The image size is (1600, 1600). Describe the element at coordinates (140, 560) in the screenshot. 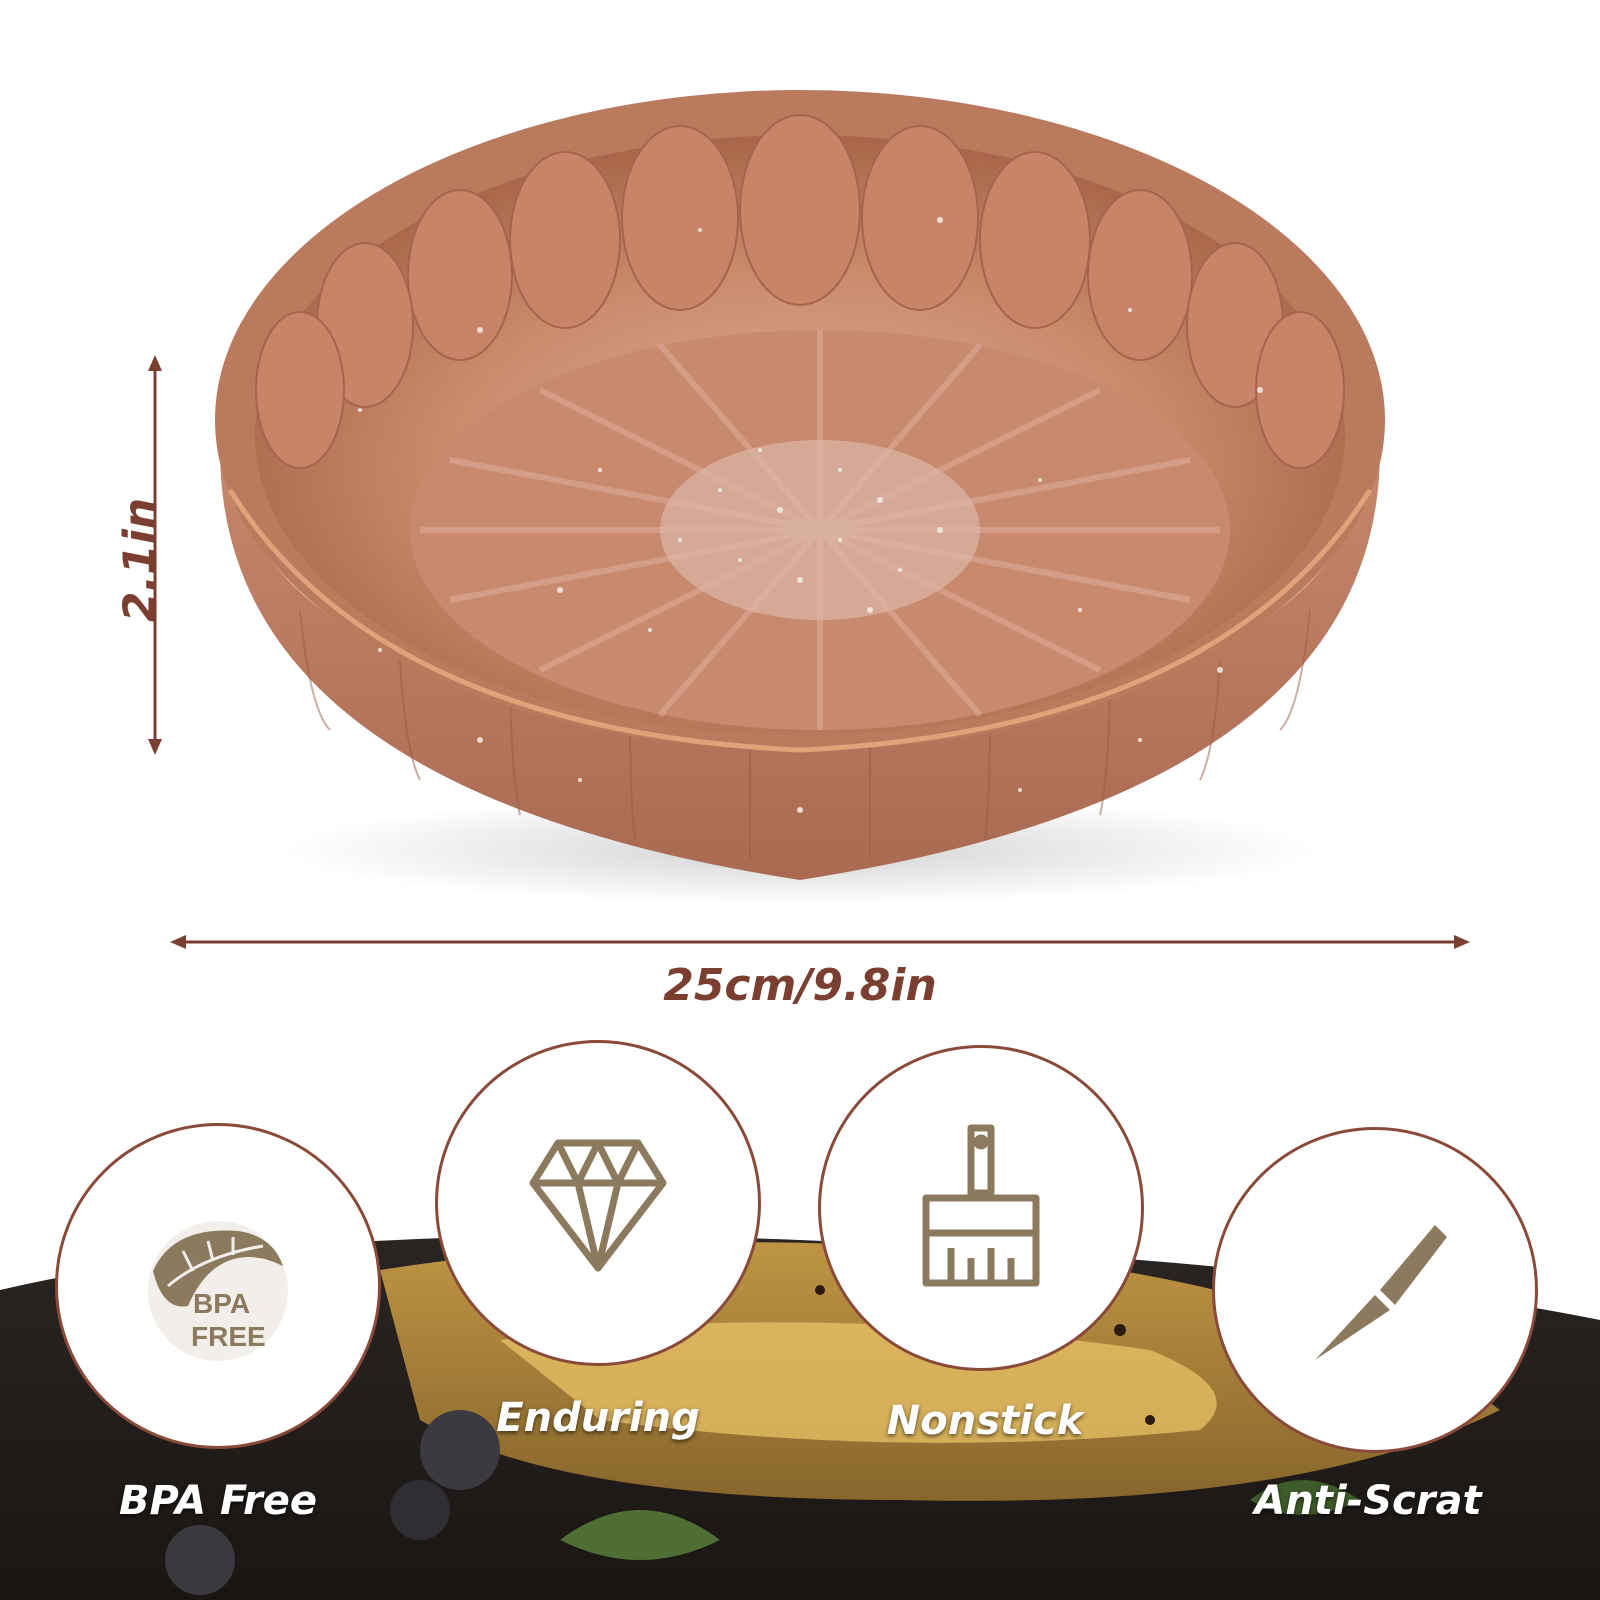

I see `height-label: 2.1in` at that location.